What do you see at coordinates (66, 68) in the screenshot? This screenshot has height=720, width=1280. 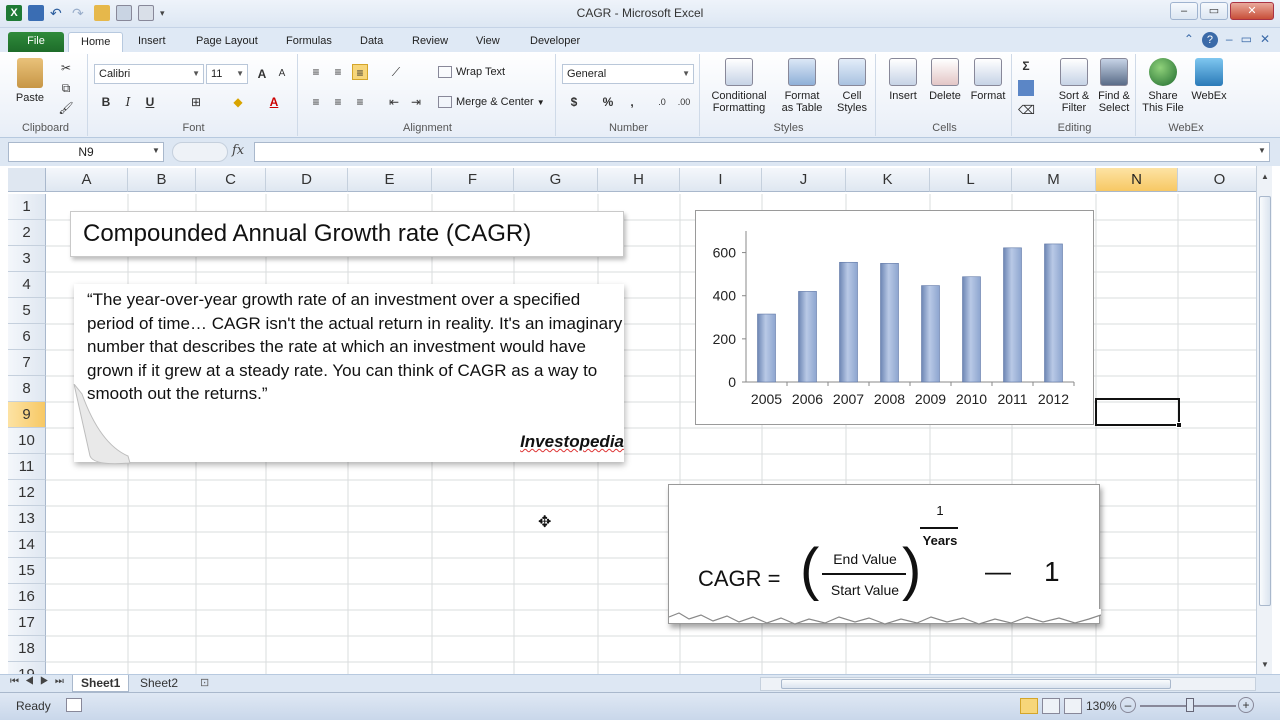 I see `cut-icon: ✂` at bounding box center [66, 68].